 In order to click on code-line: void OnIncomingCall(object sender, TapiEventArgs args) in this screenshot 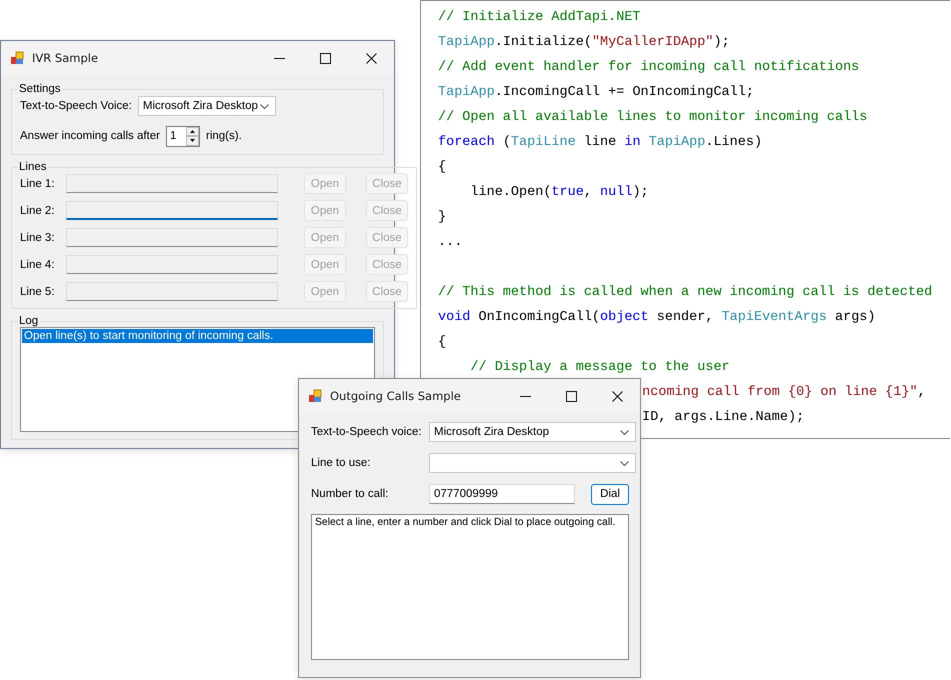, I will do `click(657, 318)`.